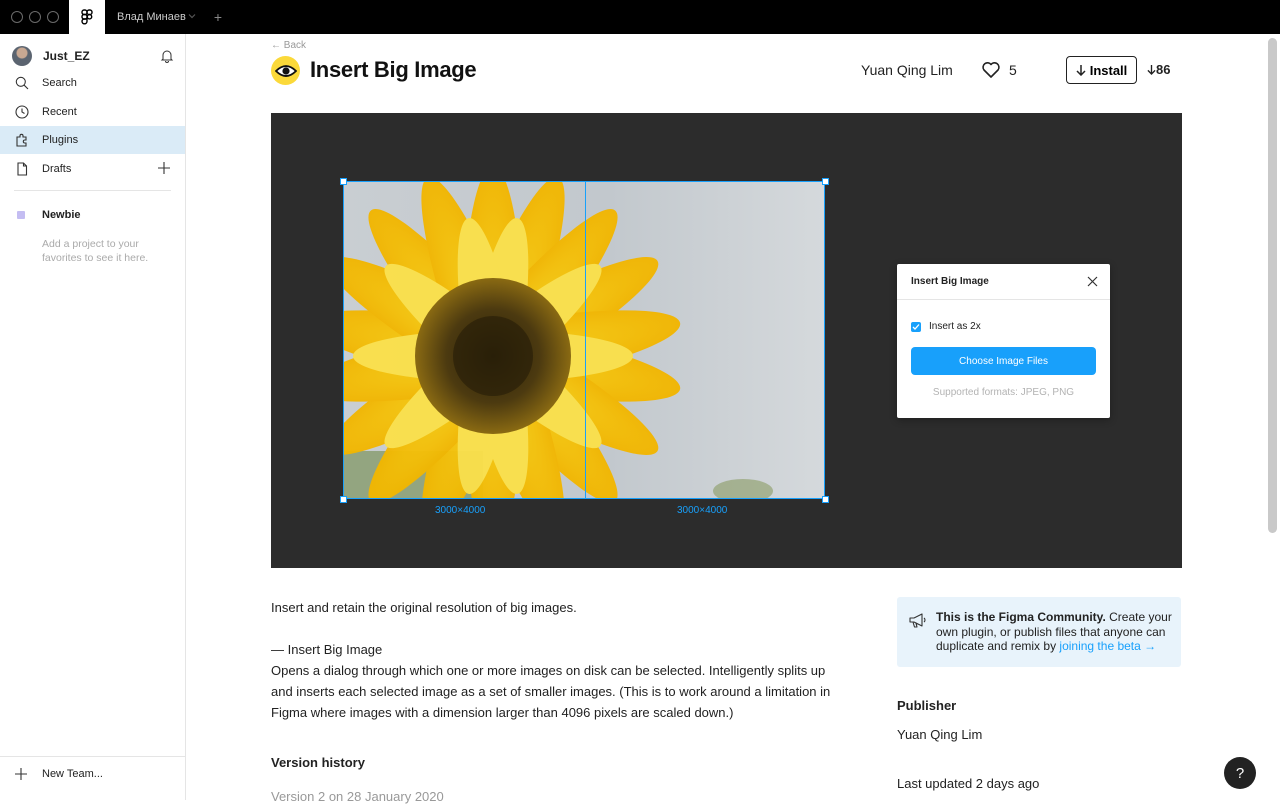 The image size is (1280, 804). What do you see at coordinates (21, 774) in the screenshot?
I see `plus-icon` at bounding box center [21, 774].